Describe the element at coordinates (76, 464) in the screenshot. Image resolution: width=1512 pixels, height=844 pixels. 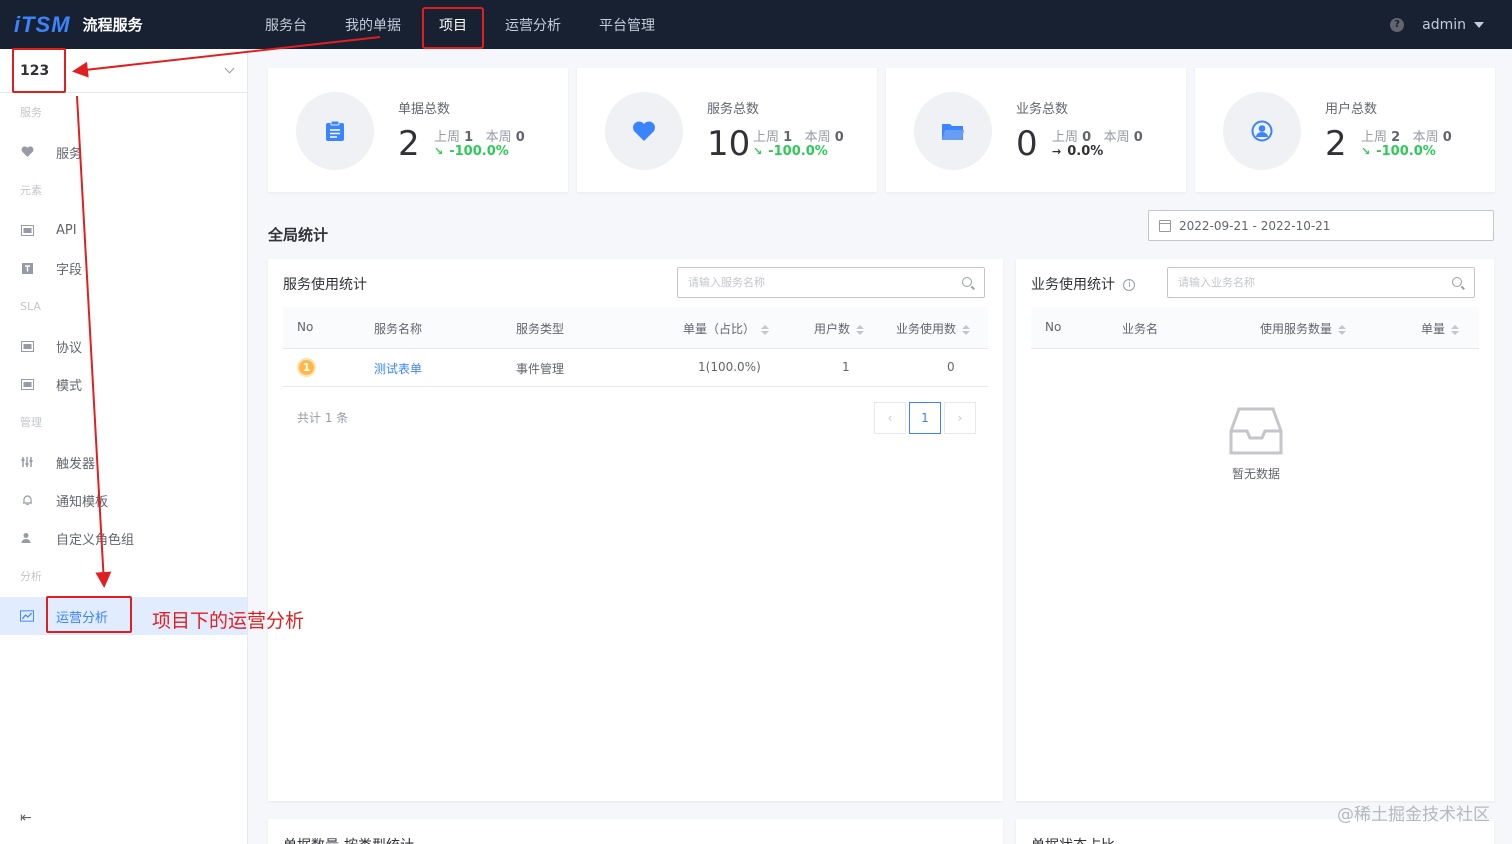
I see `sidebar-item-label: 触发器` at that location.